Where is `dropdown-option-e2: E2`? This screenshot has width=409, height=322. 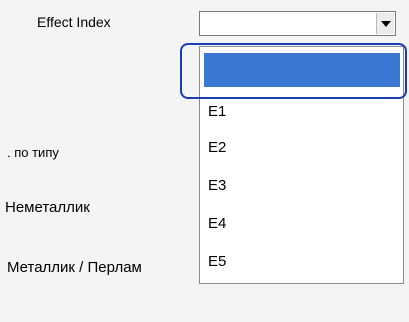 dropdown-option-e2: E2 is located at coordinates (217, 147).